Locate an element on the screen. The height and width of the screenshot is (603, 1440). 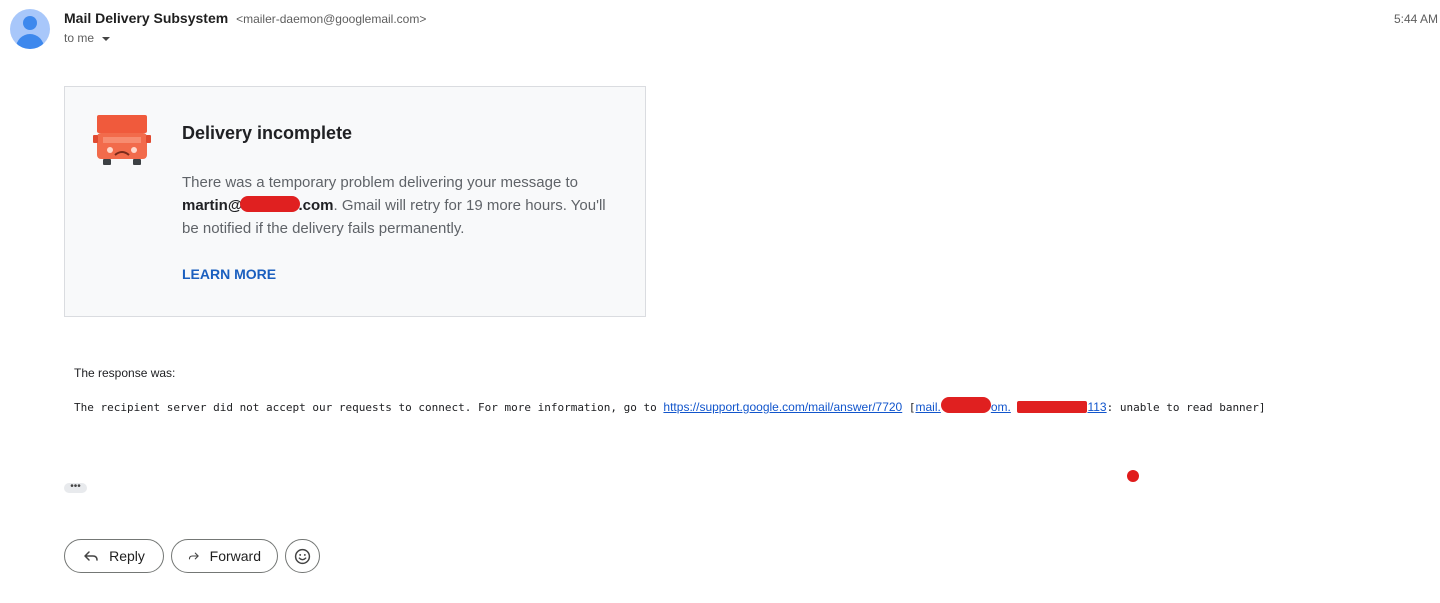
redaction-mark is located at coordinates (270, 204).